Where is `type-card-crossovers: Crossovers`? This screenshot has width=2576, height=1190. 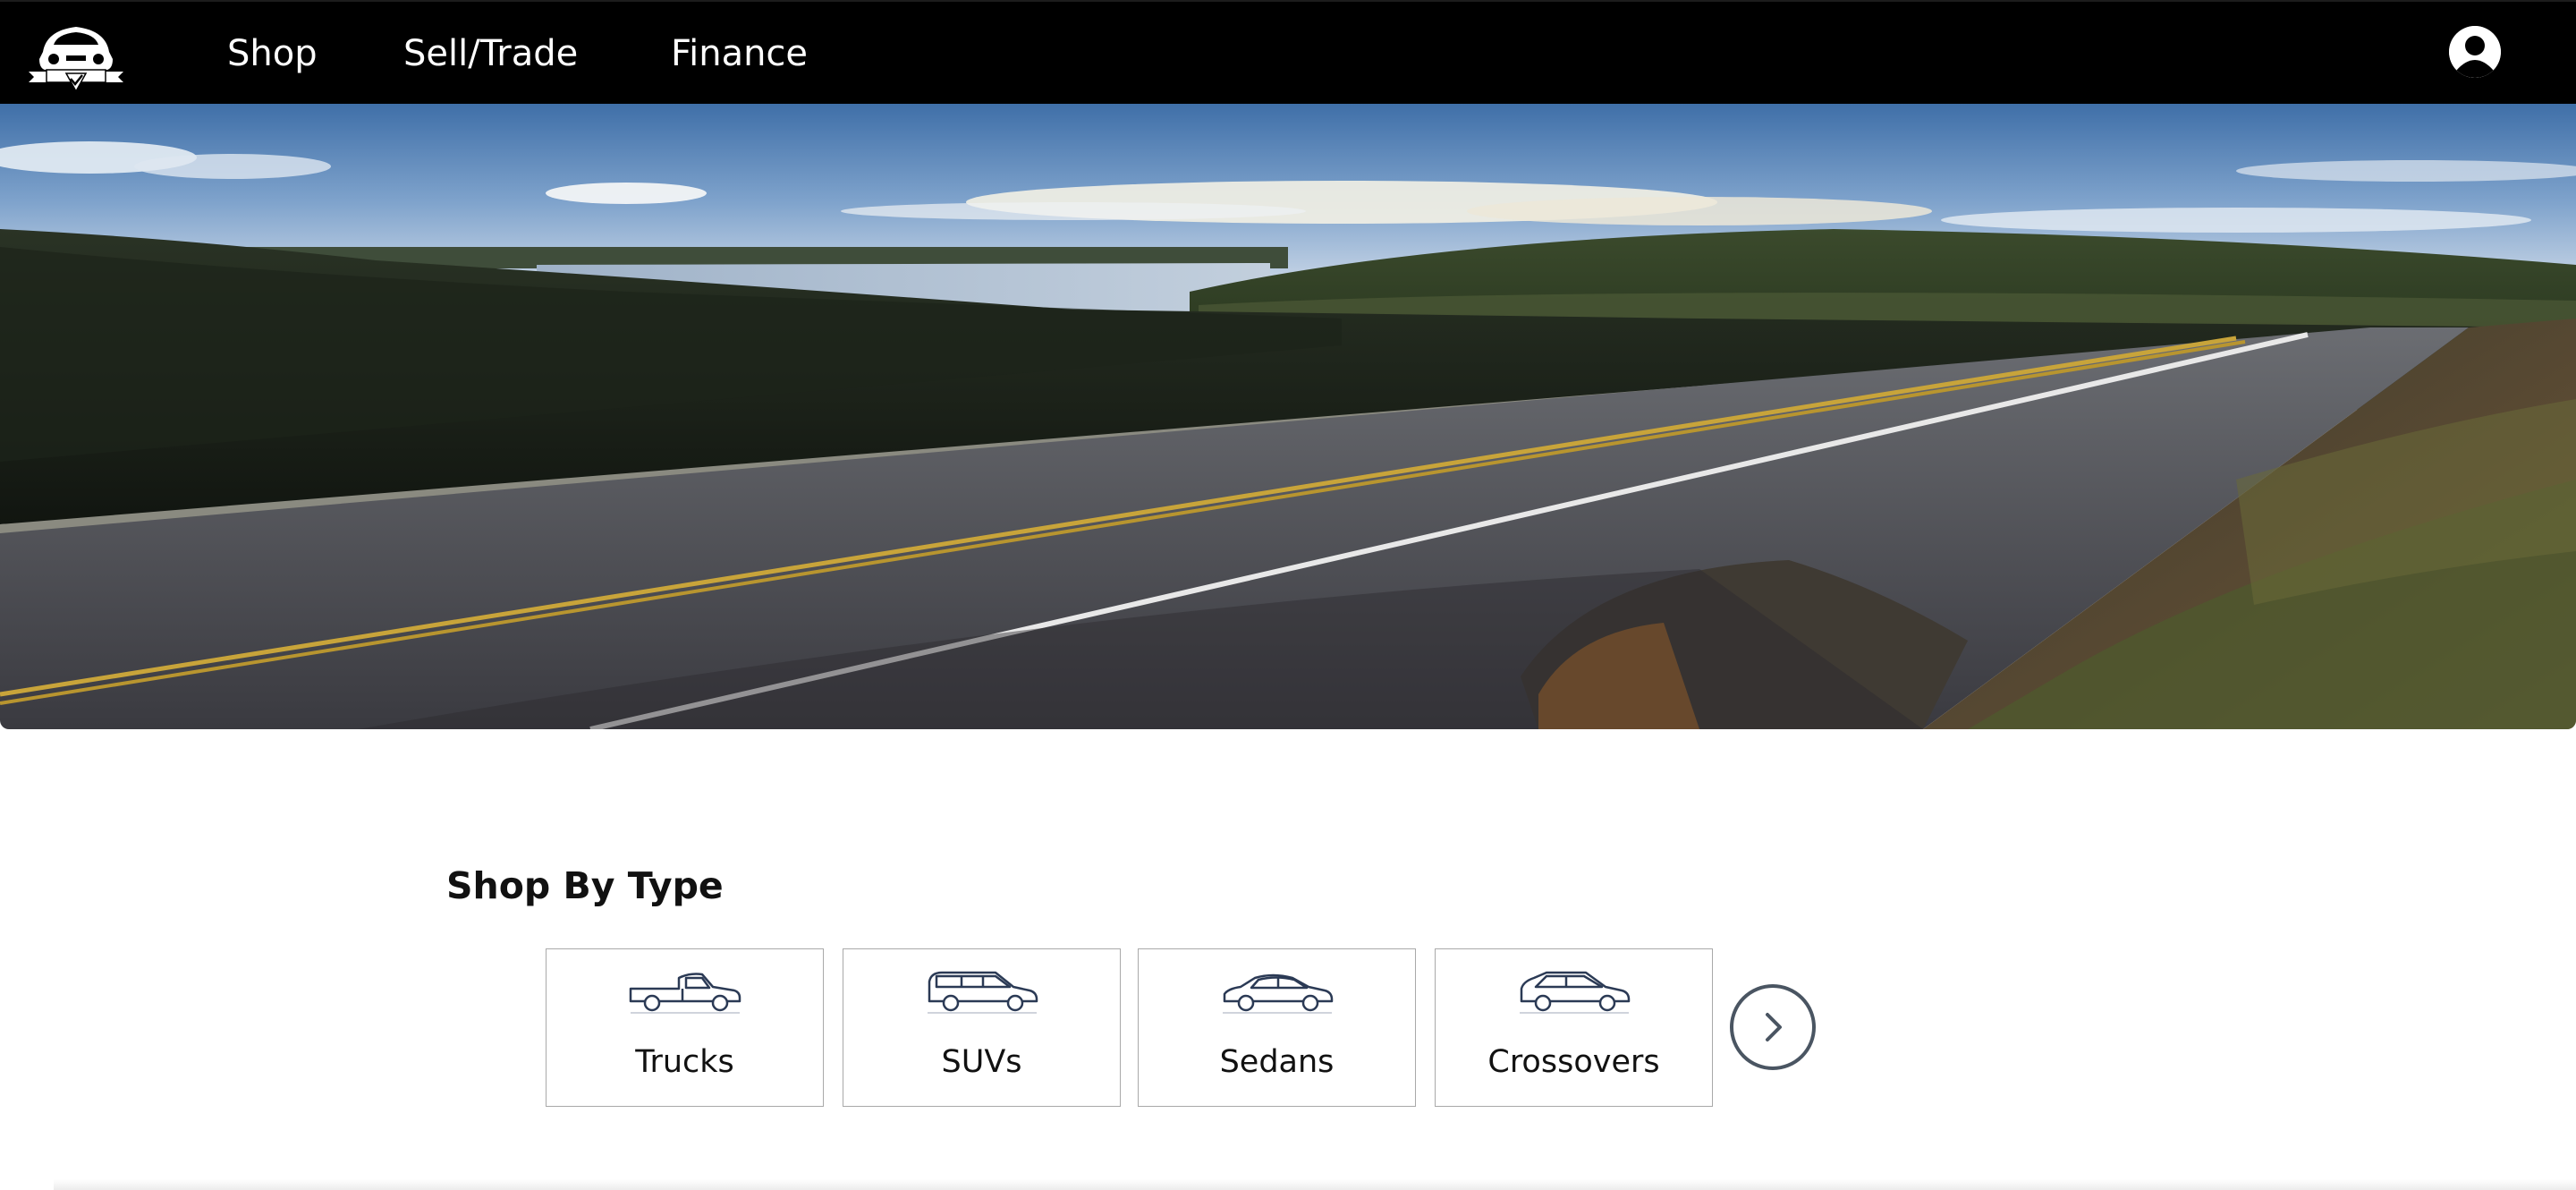
type-card-crossovers: Crossovers is located at coordinates (1574, 1027).